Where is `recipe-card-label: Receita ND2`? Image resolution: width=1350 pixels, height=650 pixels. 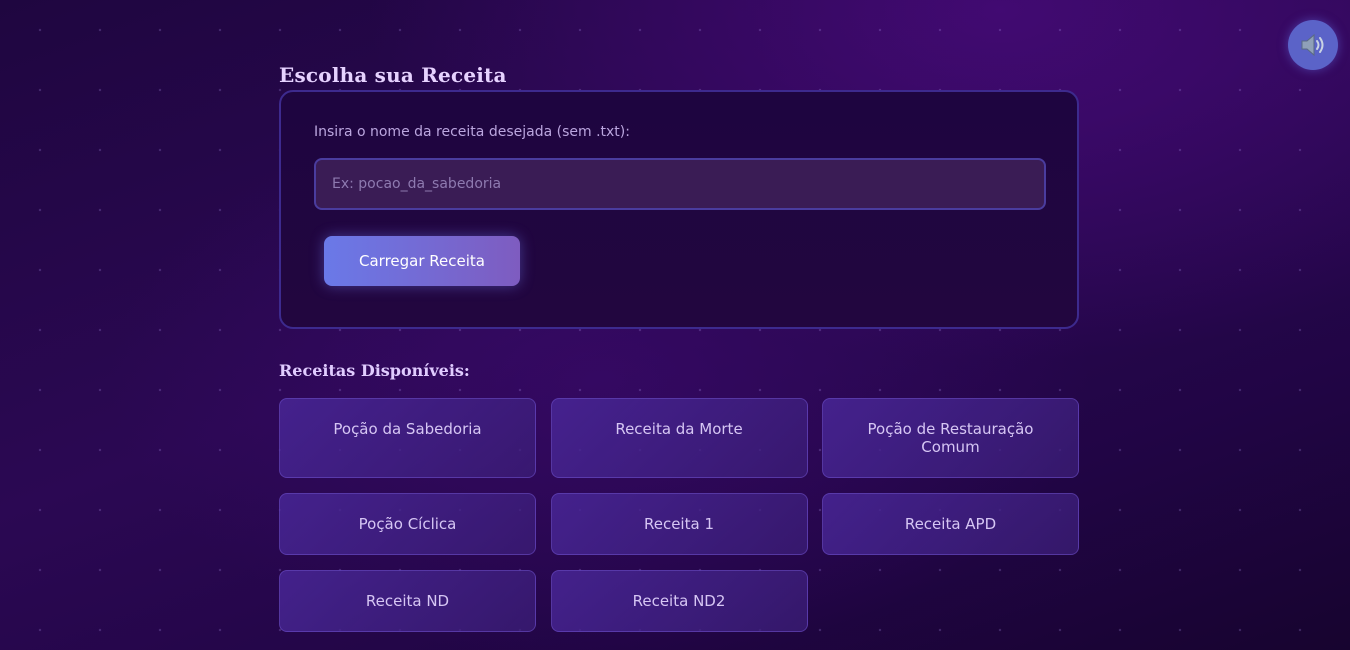 recipe-card-label: Receita ND2 is located at coordinates (679, 601).